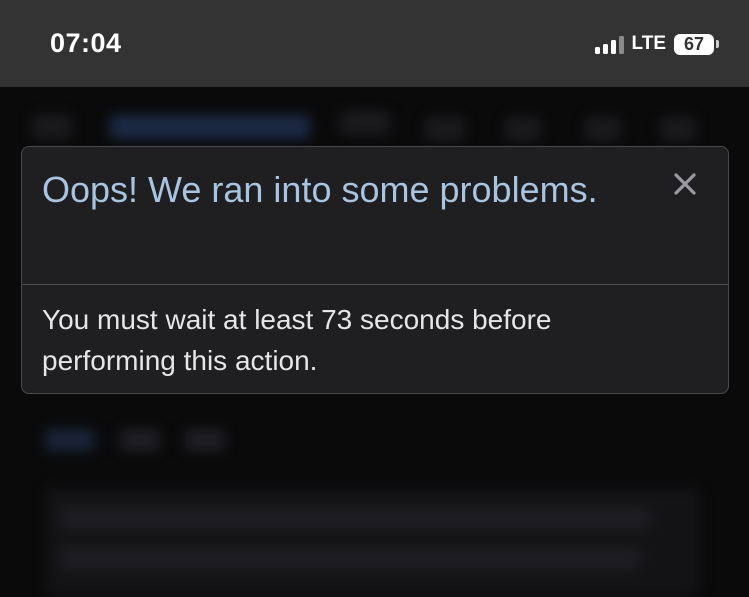 This screenshot has width=749, height=597. Describe the element at coordinates (717, 44) in the screenshot. I see `battery-tip` at that location.